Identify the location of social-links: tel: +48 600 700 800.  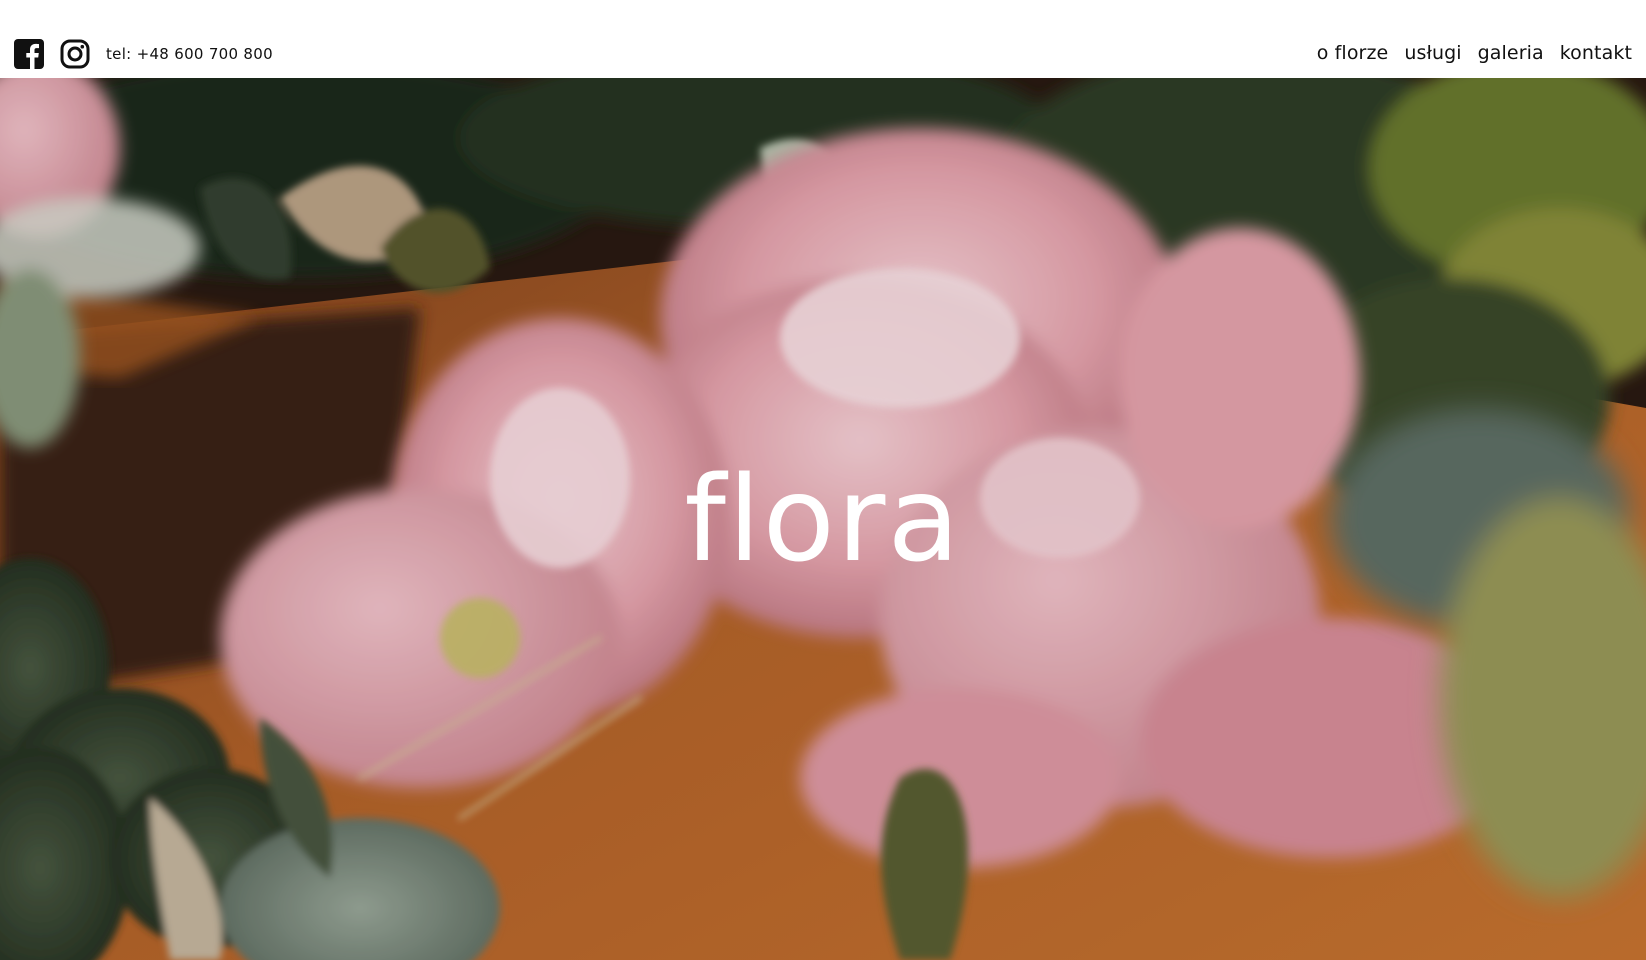
(143, 54).